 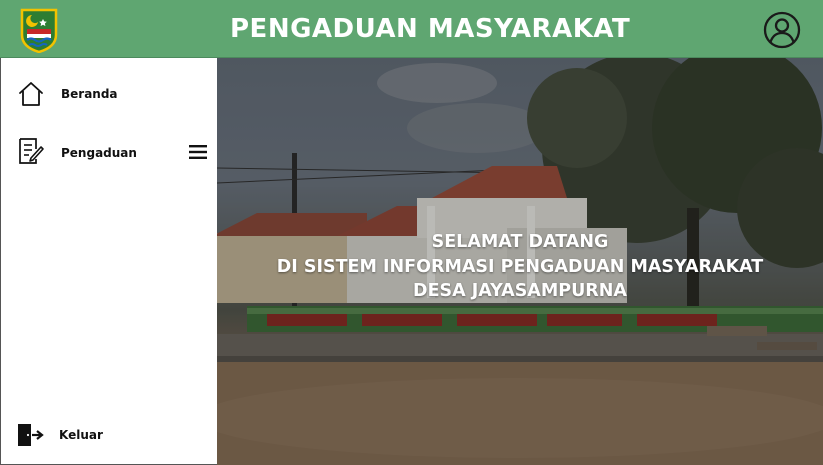 I want to click on page-title: PENGADUAN MASYARAKAT, so click(x=430, y=29).